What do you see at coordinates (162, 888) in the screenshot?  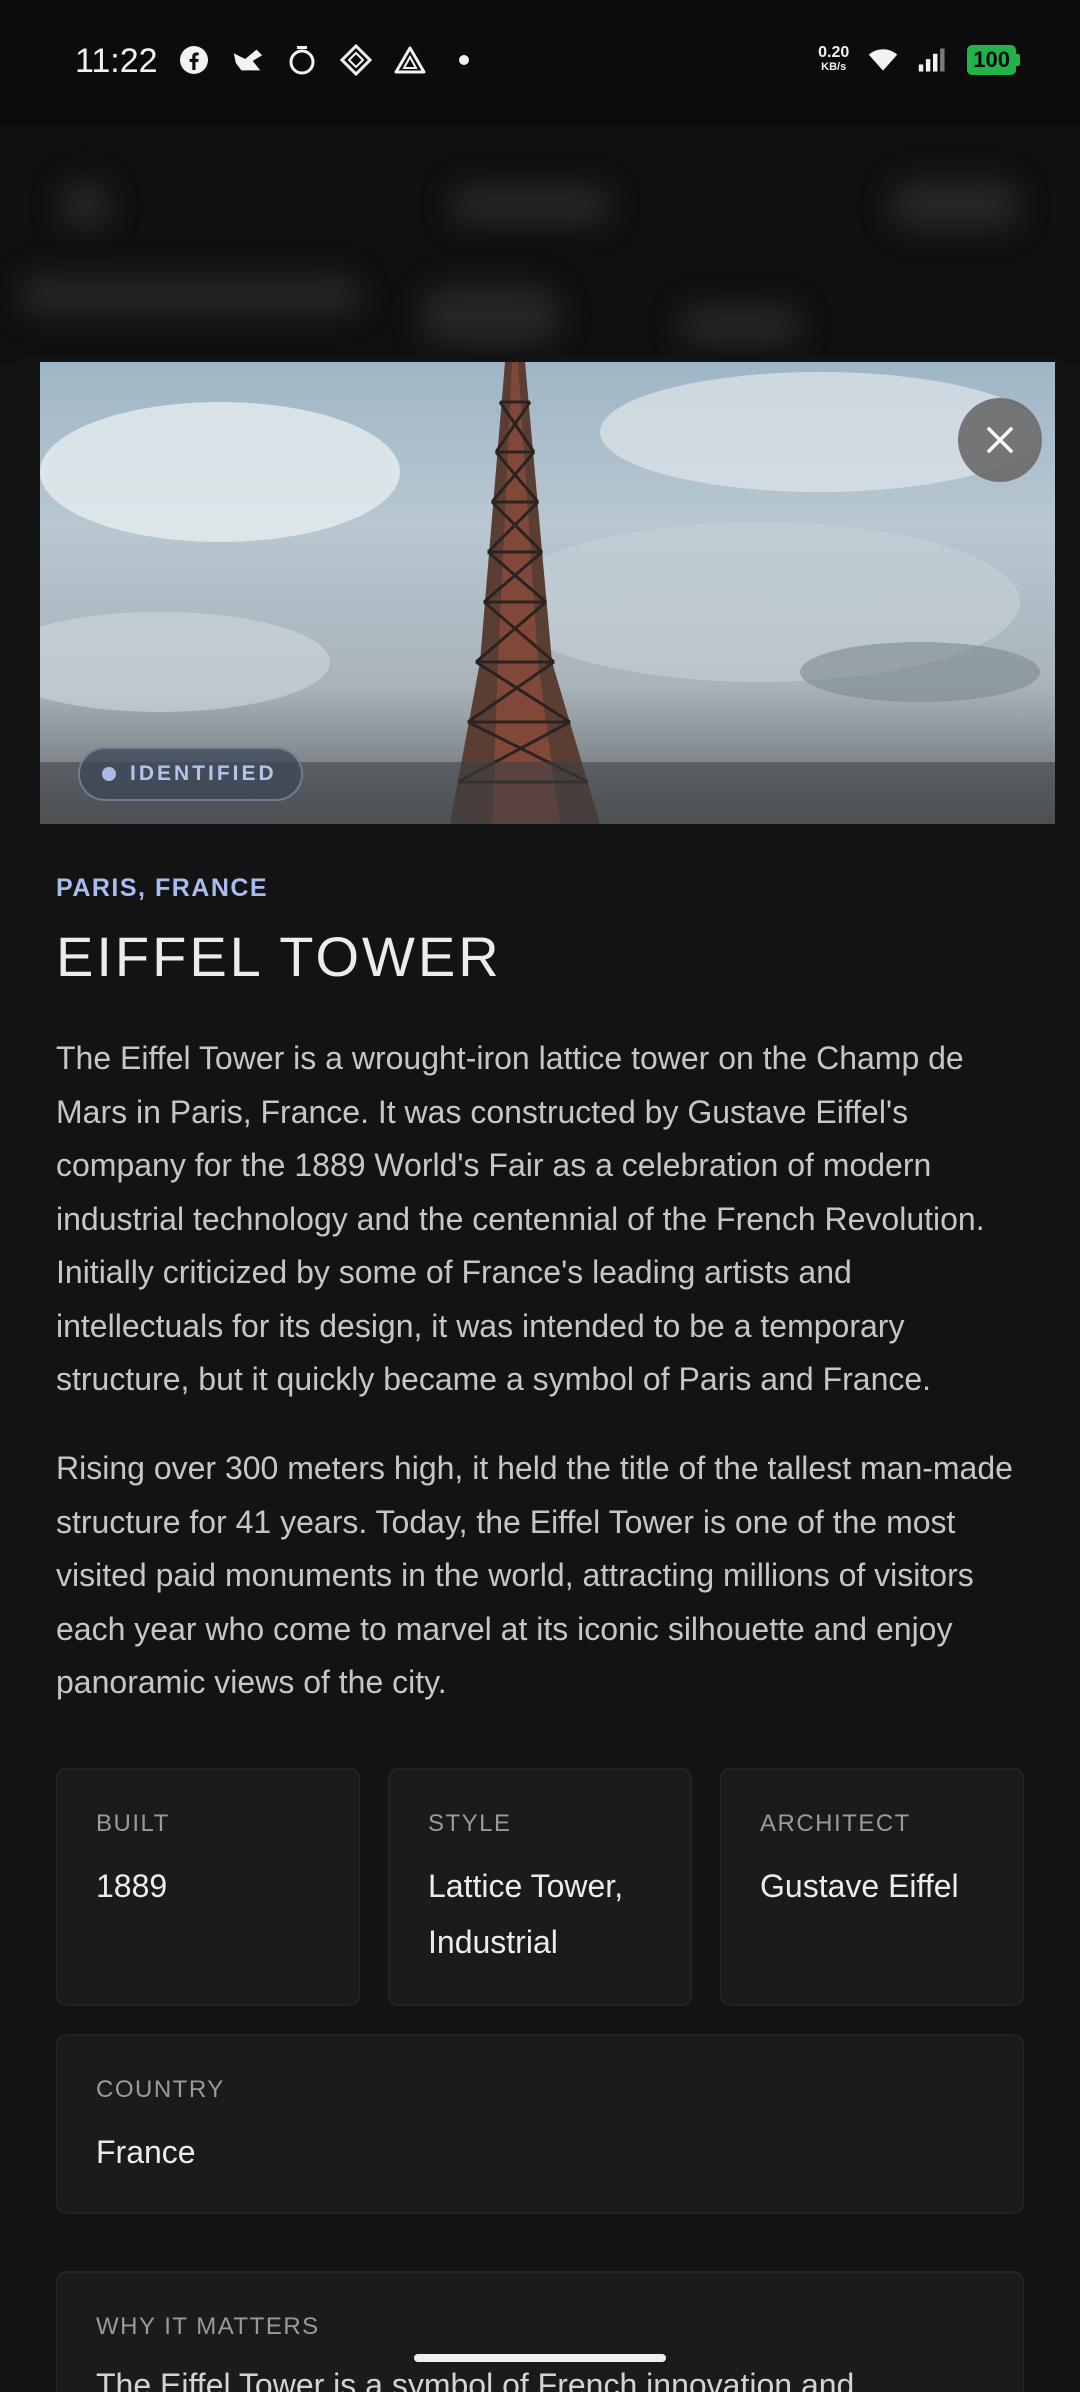 I see `landmark-location: PARIS, FRANCE` at bounding box center [162, 888].